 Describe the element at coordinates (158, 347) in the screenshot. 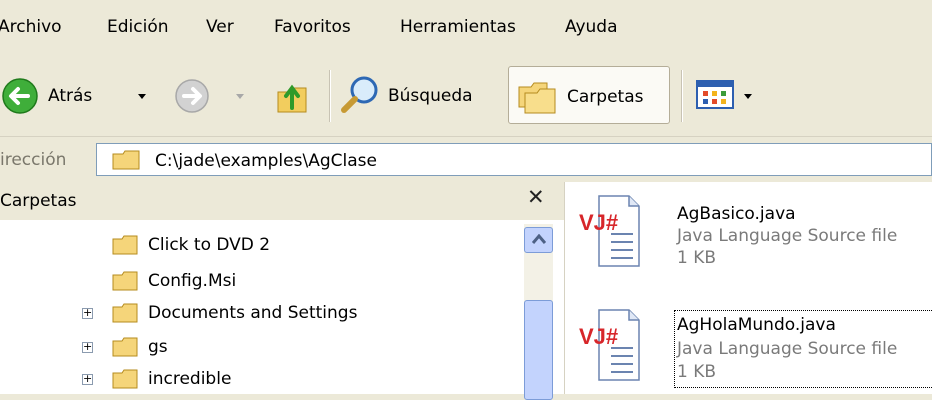

I see `tree-item-label: gs` at that location.